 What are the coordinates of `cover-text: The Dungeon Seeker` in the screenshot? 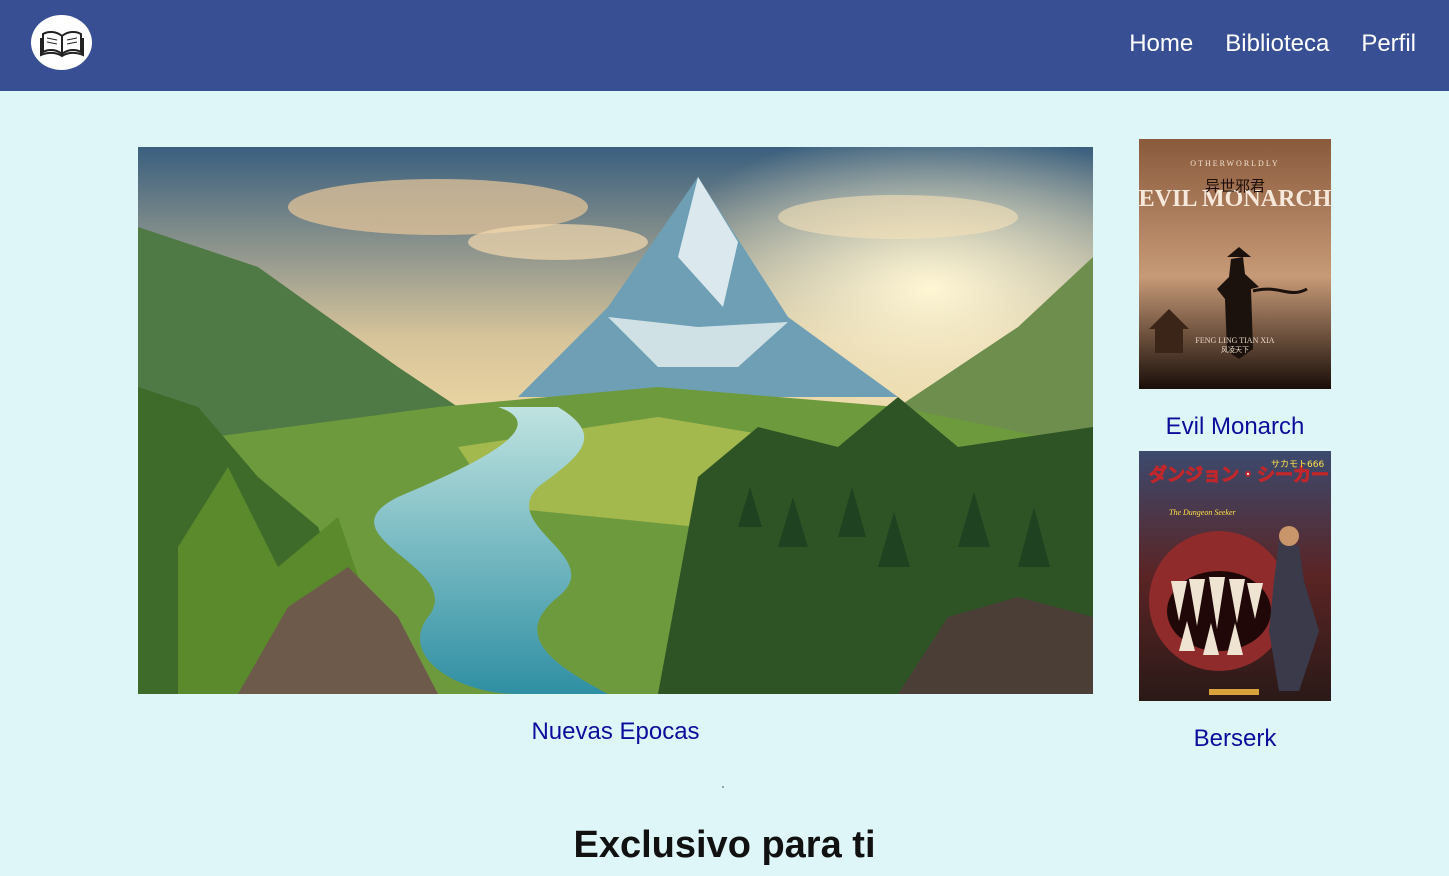 It's located at (1203, 512).